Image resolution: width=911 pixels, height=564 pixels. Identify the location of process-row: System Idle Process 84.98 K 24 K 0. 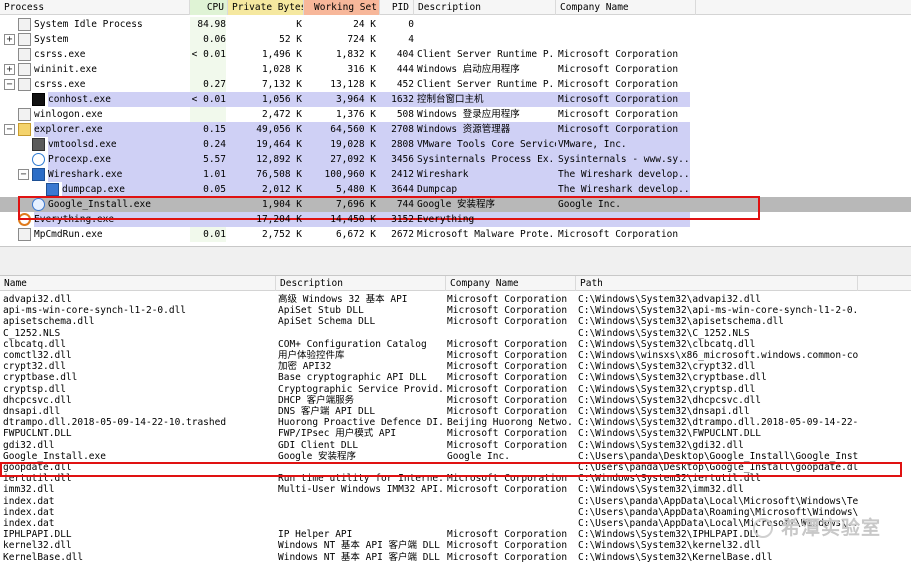
(455, 24).